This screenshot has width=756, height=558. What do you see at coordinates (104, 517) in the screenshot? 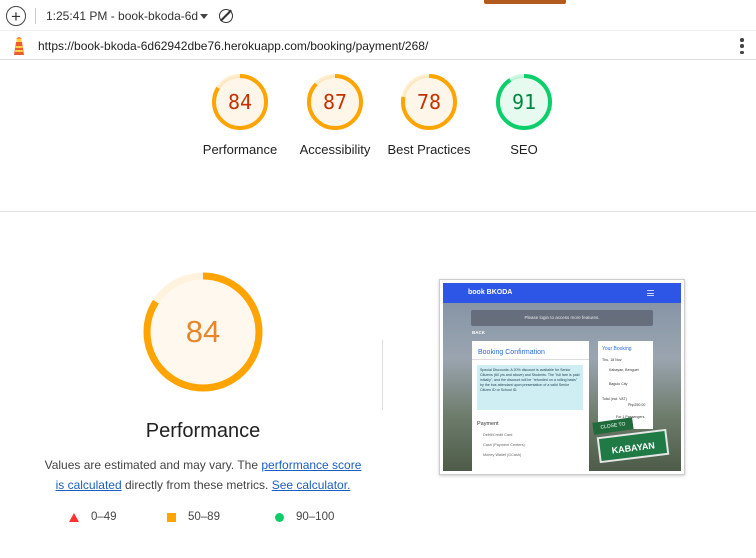
I see `legend-fail-range: 0–49` at bounding box center [104, 517].